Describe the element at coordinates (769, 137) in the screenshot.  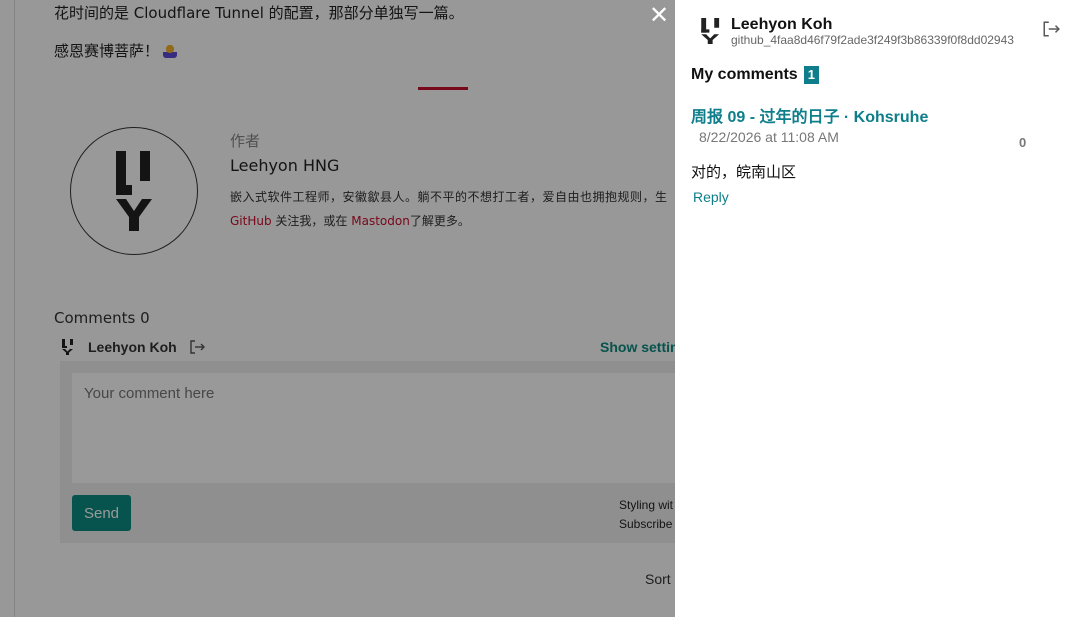
I see `comment-date: 8/22/2026 at 11:08 AM` at that location.